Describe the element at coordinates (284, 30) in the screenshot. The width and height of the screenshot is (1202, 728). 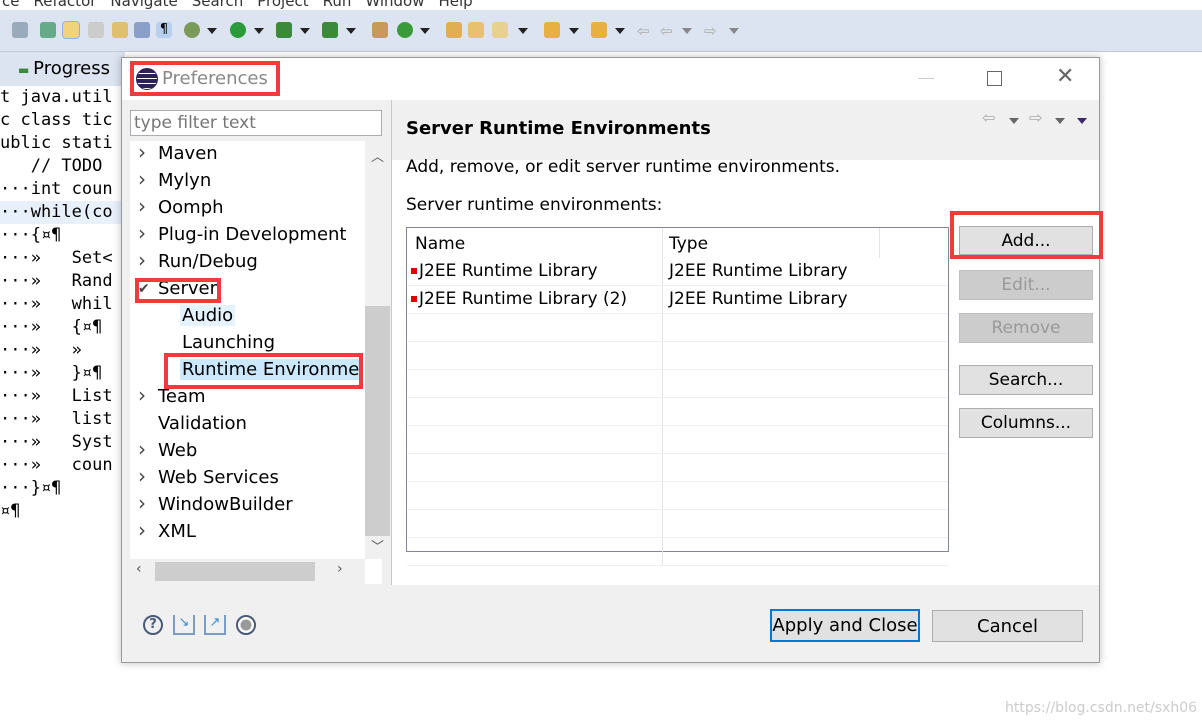
I see `coverage-icon` at that location.